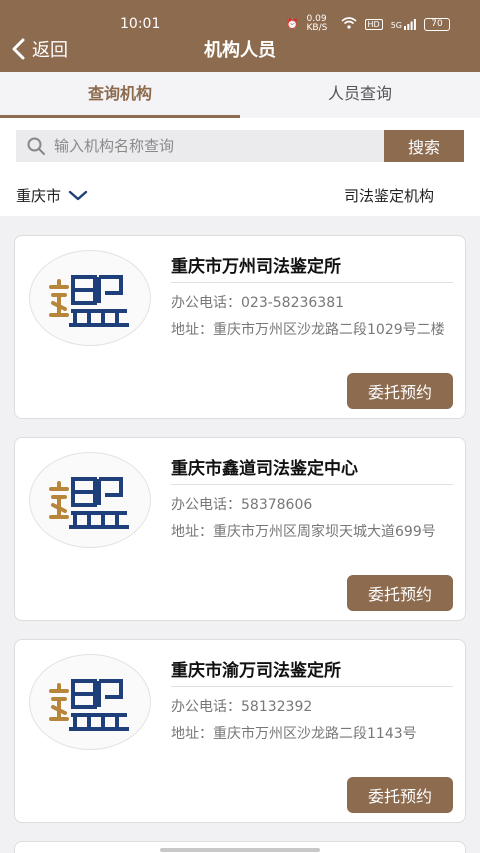 The image size is (480, 853). I want to click on institution-phone: 办公电话：58378606, so click(241, 504).